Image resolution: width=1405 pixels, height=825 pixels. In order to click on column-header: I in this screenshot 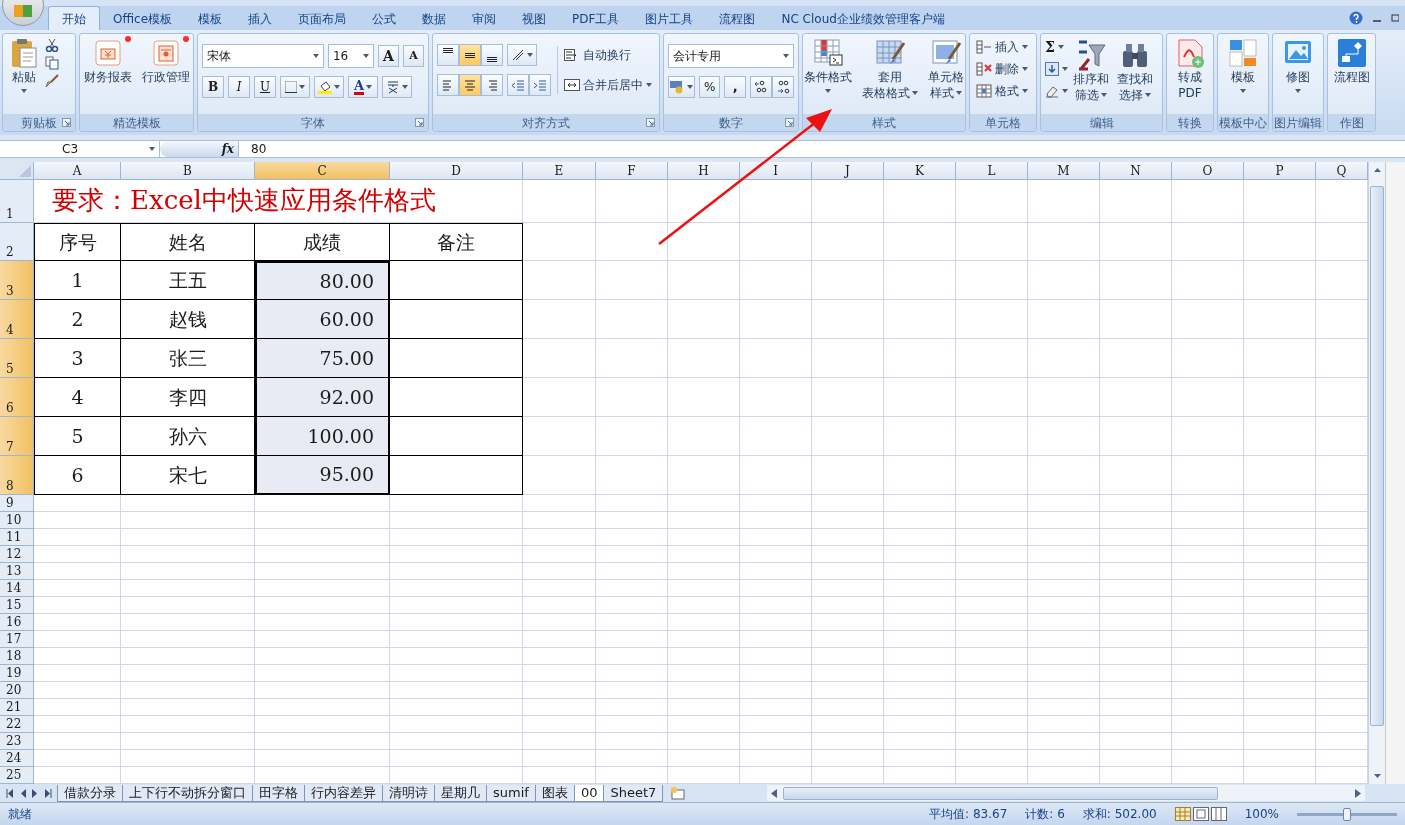, I will do `click(776, 171)`.